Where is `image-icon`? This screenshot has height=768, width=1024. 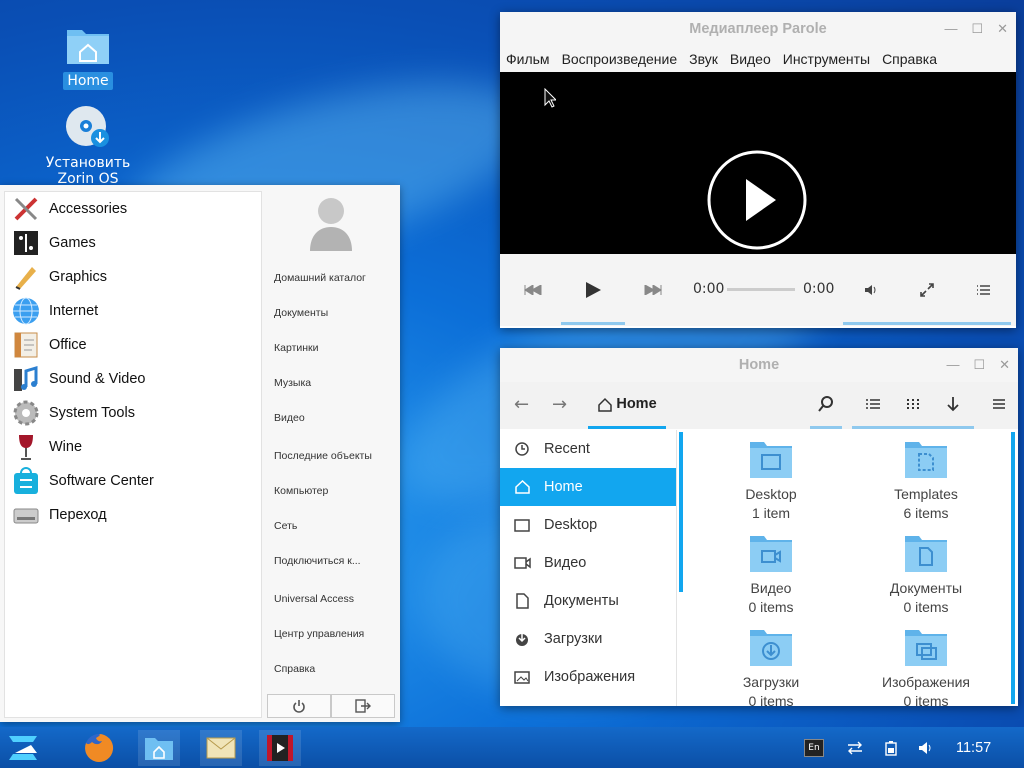
image-icon is located at coordinates (522, 677).